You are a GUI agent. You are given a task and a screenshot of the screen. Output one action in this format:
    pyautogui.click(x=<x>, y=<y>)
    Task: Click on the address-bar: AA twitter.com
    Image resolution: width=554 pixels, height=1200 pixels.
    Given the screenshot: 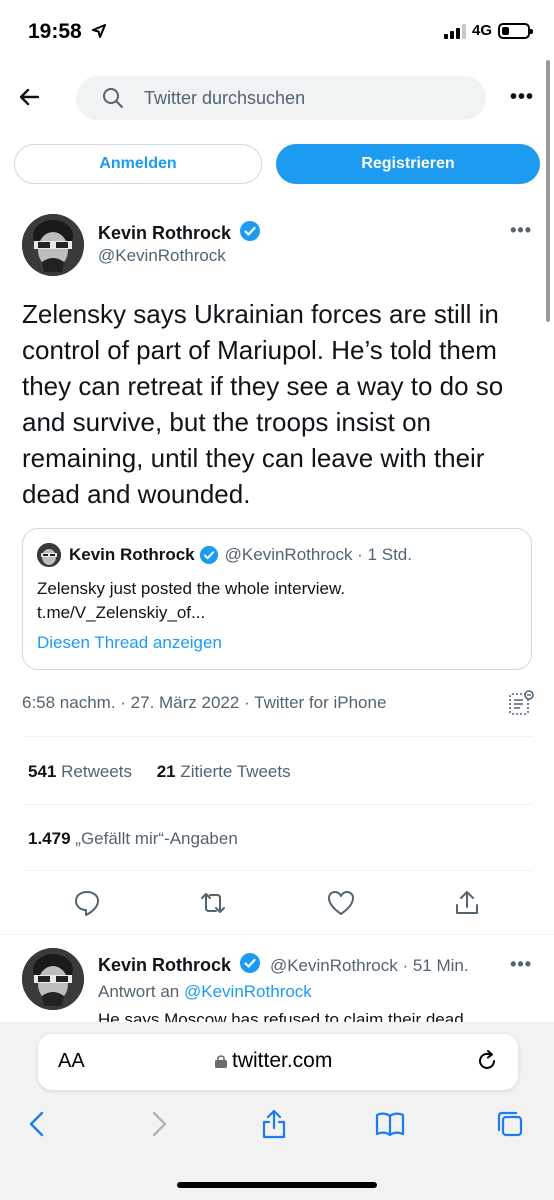 What is the action you would take?
    pyautogui.click(x=278, y=1062)
    